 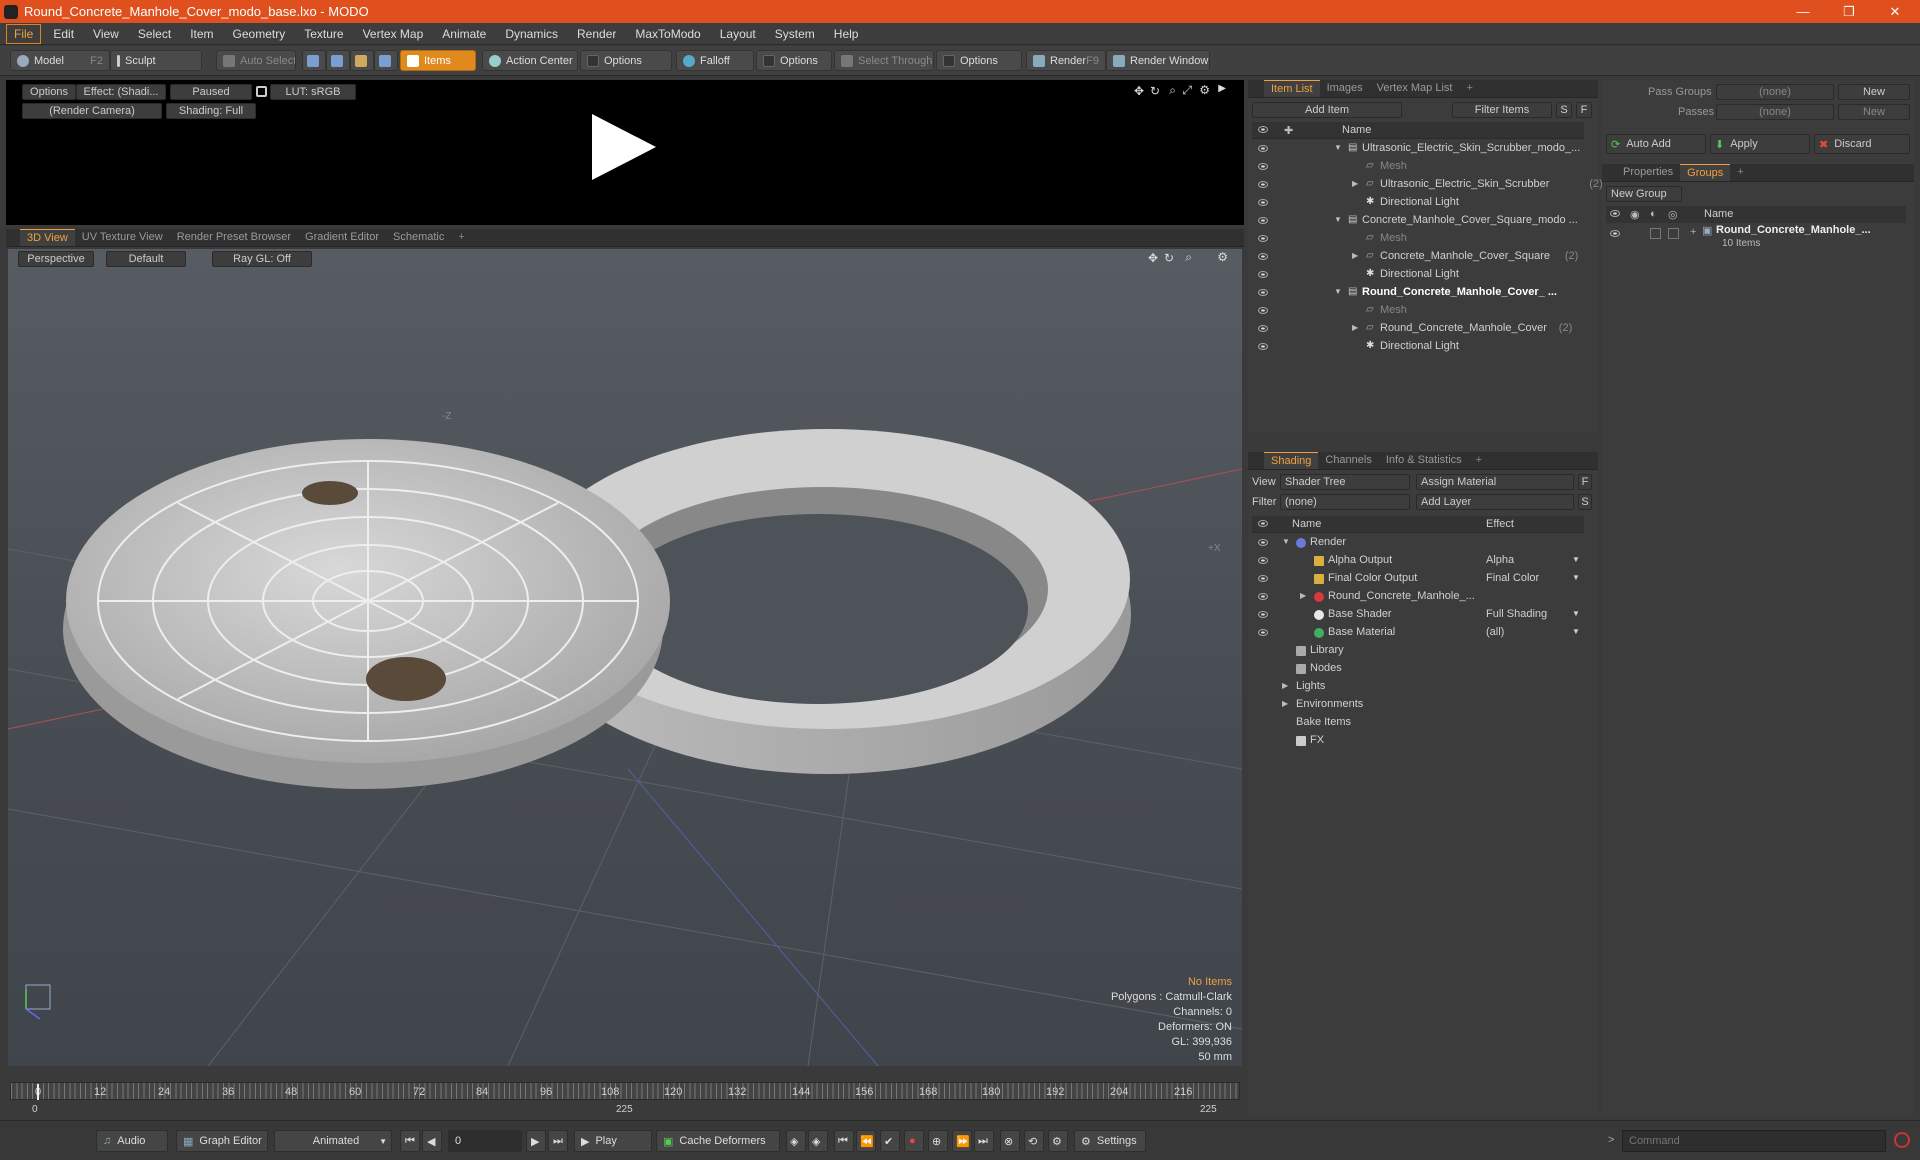 I want to click on play-button: ▶ Play, so click(x=613, y=1141).